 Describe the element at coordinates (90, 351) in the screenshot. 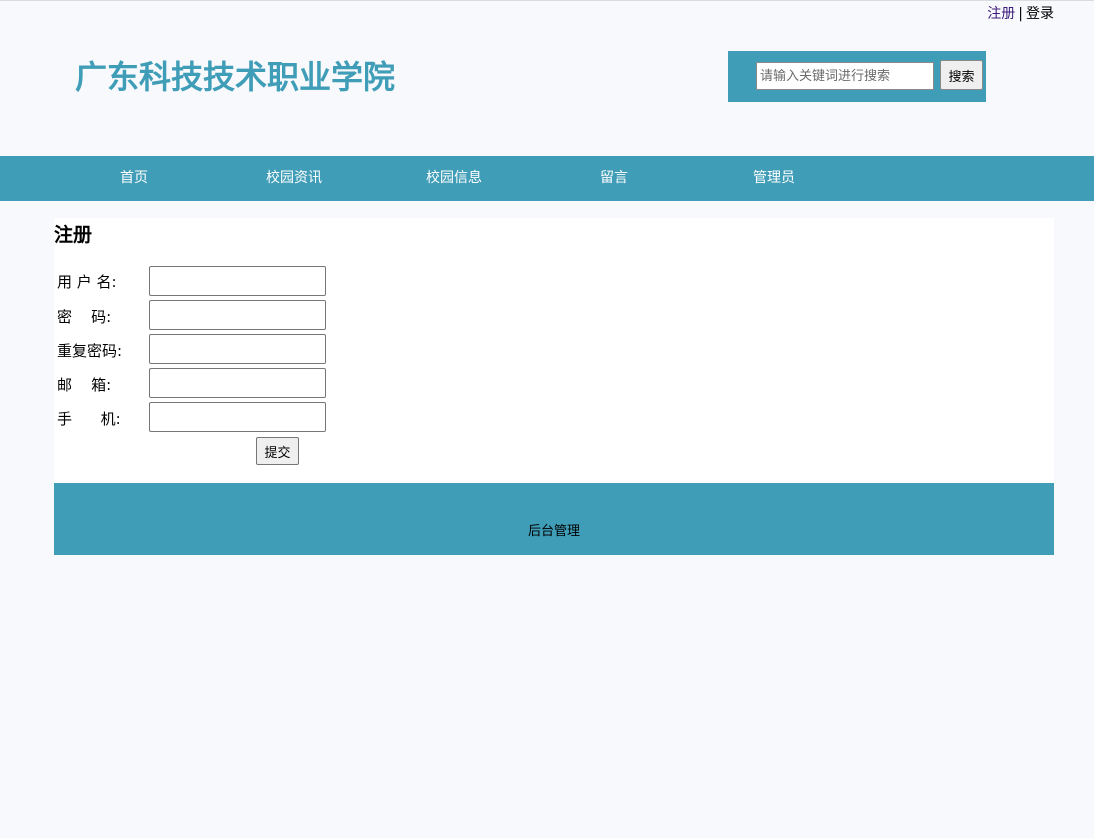

I see `confirm-password-label: 重复密码:` at that location.